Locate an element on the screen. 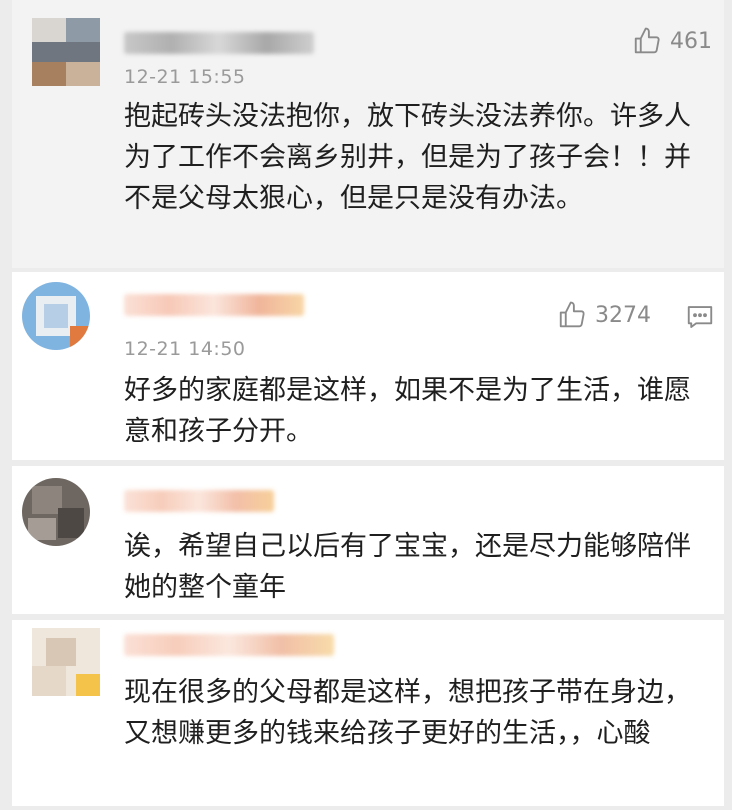 This screenshot has width=732, height=810. like-count: 3274 is located at coordinates (623, 315).